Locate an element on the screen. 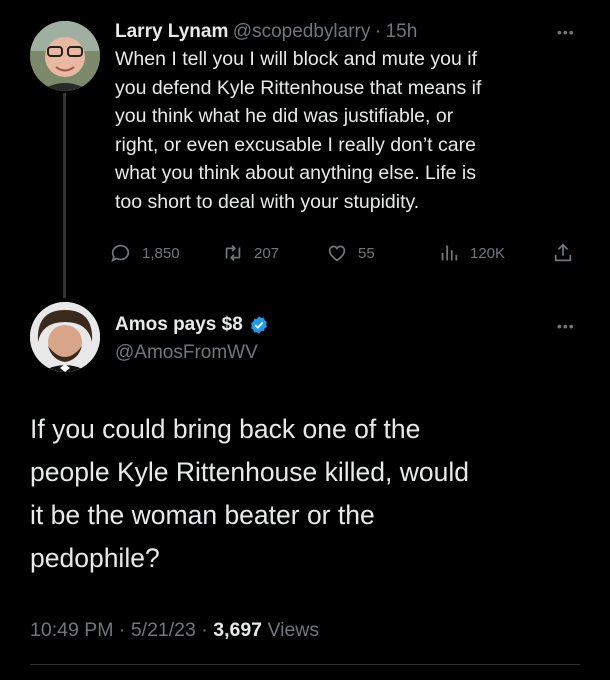 The height and width of the screenshot is (680, 610). heart-icon is located at coordinates (337, 253).